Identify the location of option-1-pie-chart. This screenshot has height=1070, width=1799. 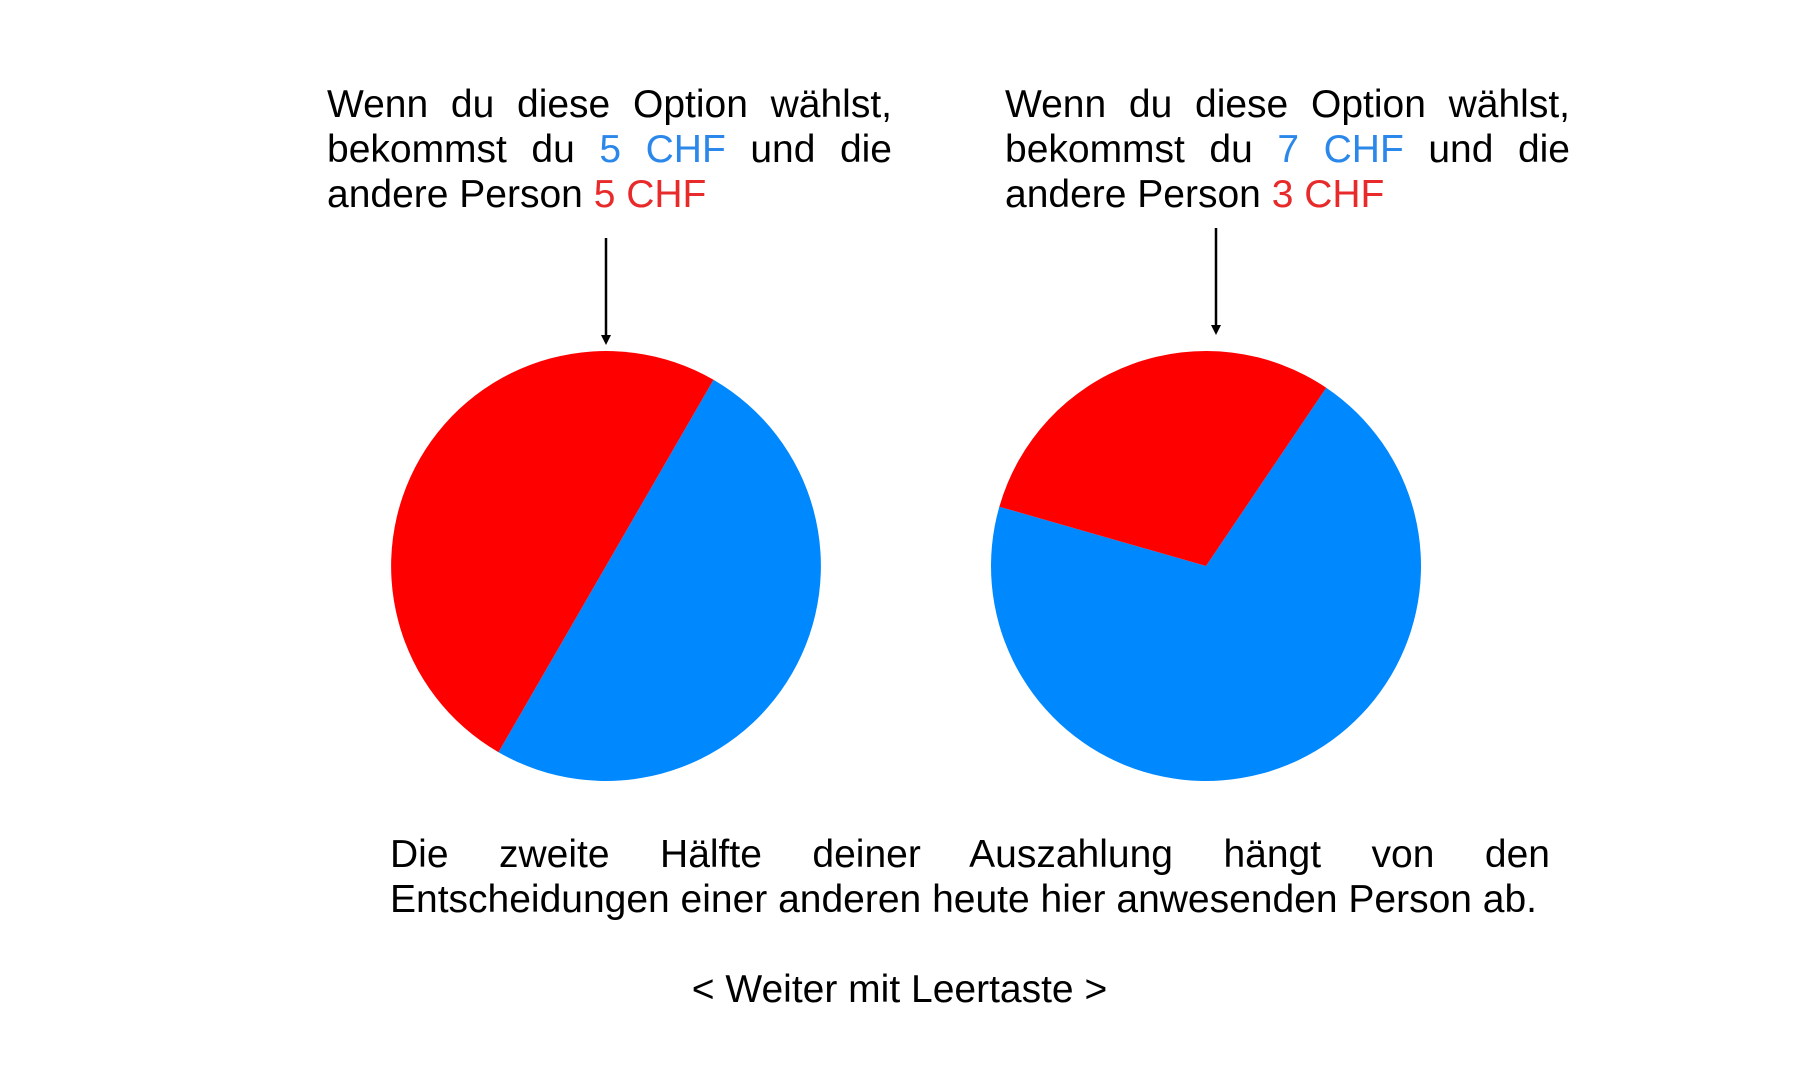
(606, 566).